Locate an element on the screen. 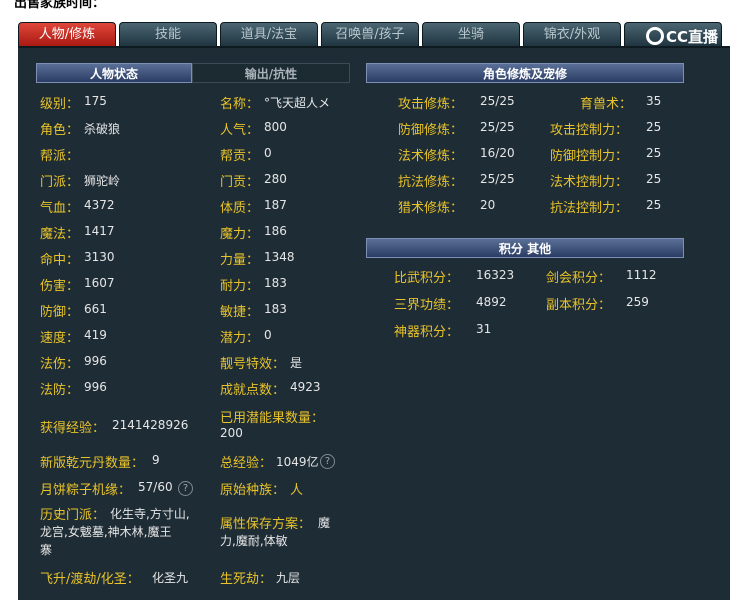  stat-label: 级别： is located at coordinates (60, 104).